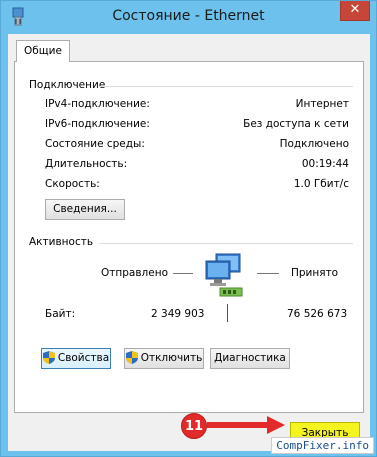 This screenshot has width=377, height=457. Describe the element at coordinates (246, 425) in the screenshot. I see `red-arrow-icon` at that location.